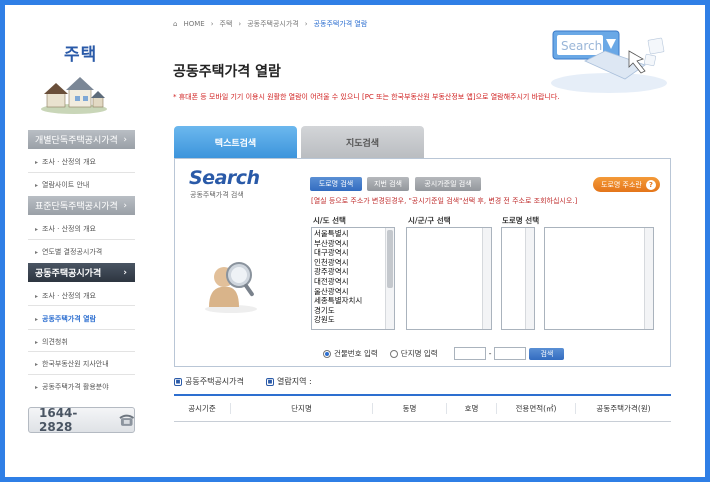 The height and width of the screenshot is (482, 710). I want to click on sido-option: 세종특별자치시, so click(348, 301).